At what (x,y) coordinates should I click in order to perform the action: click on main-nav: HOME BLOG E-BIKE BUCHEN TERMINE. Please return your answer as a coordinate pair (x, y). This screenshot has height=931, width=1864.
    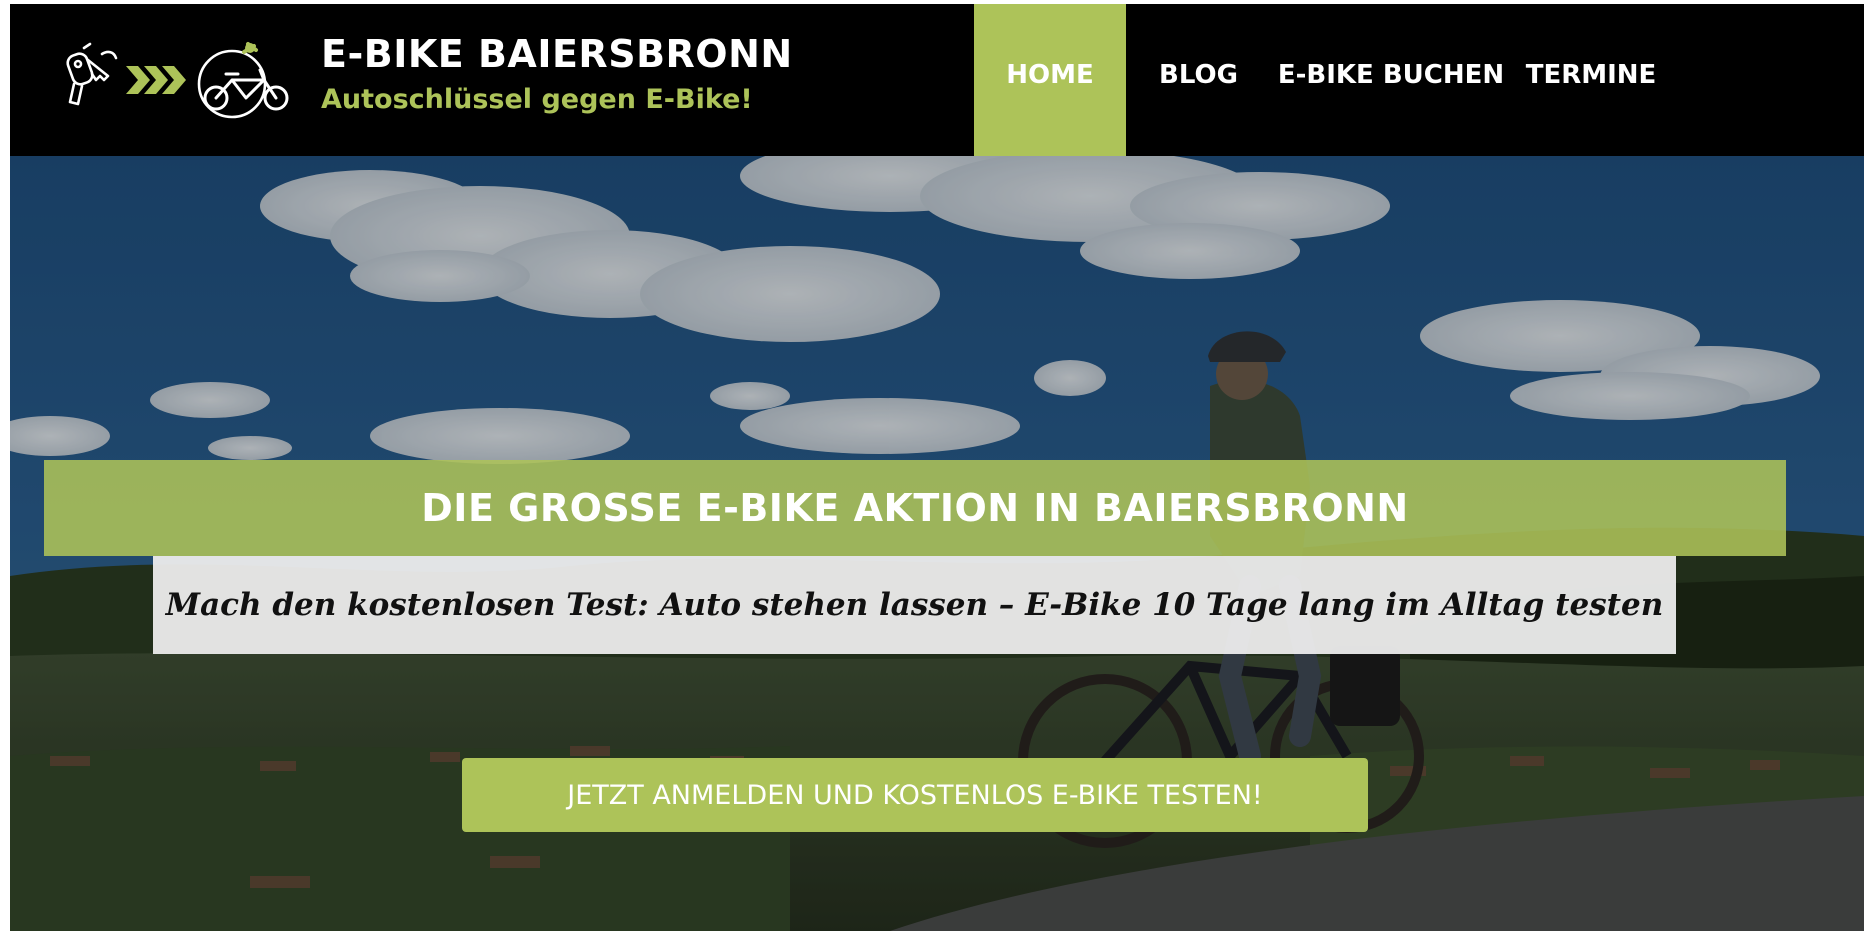
    Looking at the image, I should click on (1322, 80).